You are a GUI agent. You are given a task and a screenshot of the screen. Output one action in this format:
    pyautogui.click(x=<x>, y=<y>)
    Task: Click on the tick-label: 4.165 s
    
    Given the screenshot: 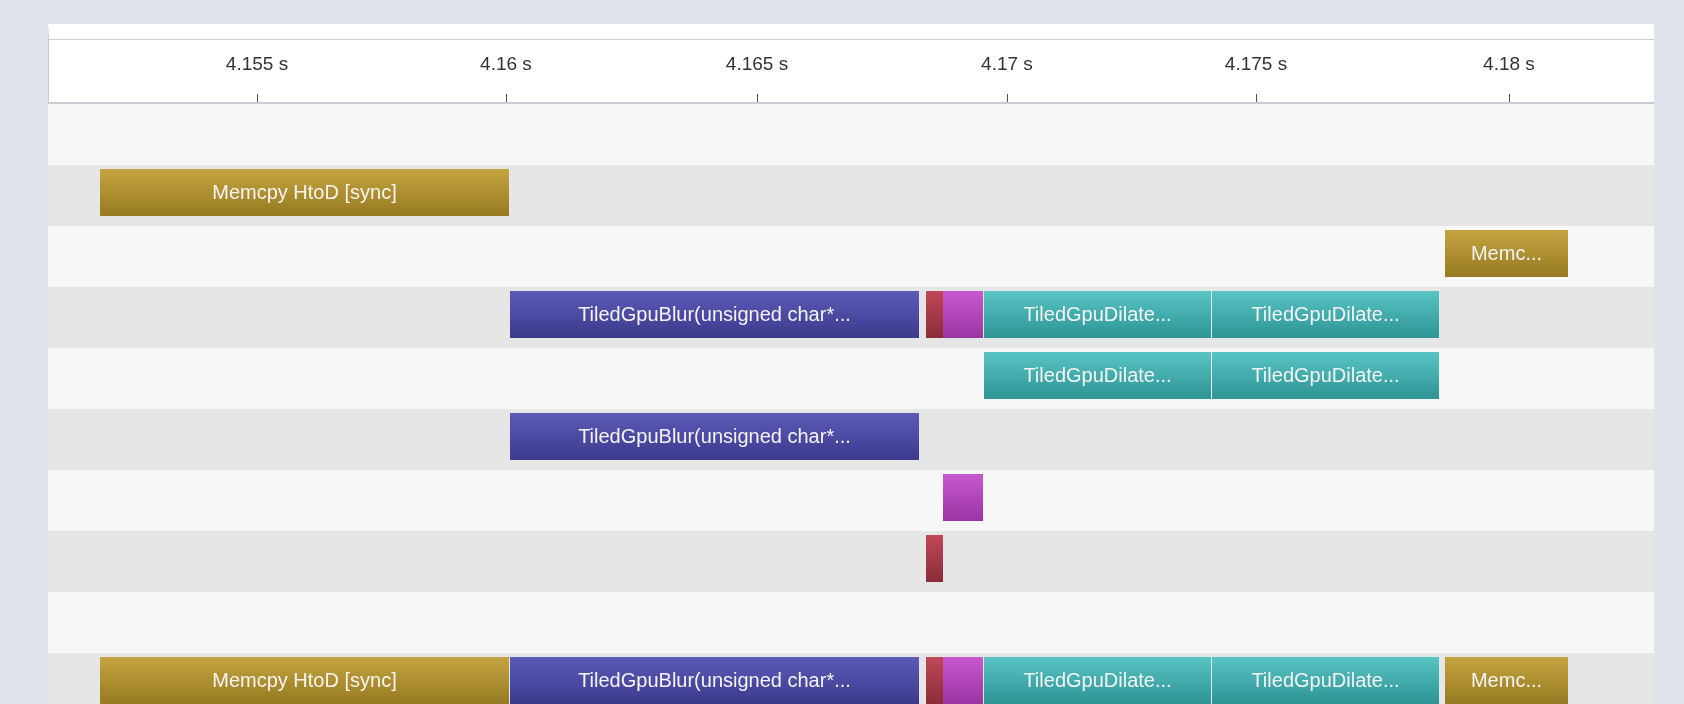 What is the action you would take?
    pyautogui.click(x=757, y=64)
    